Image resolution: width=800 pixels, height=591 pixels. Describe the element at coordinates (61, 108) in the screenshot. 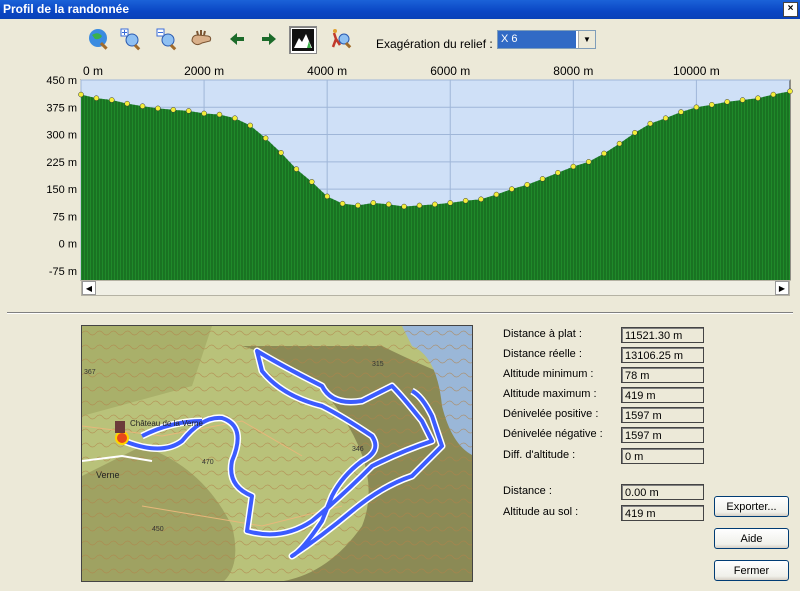

I see `y-tick-label: 375 m` at that location.